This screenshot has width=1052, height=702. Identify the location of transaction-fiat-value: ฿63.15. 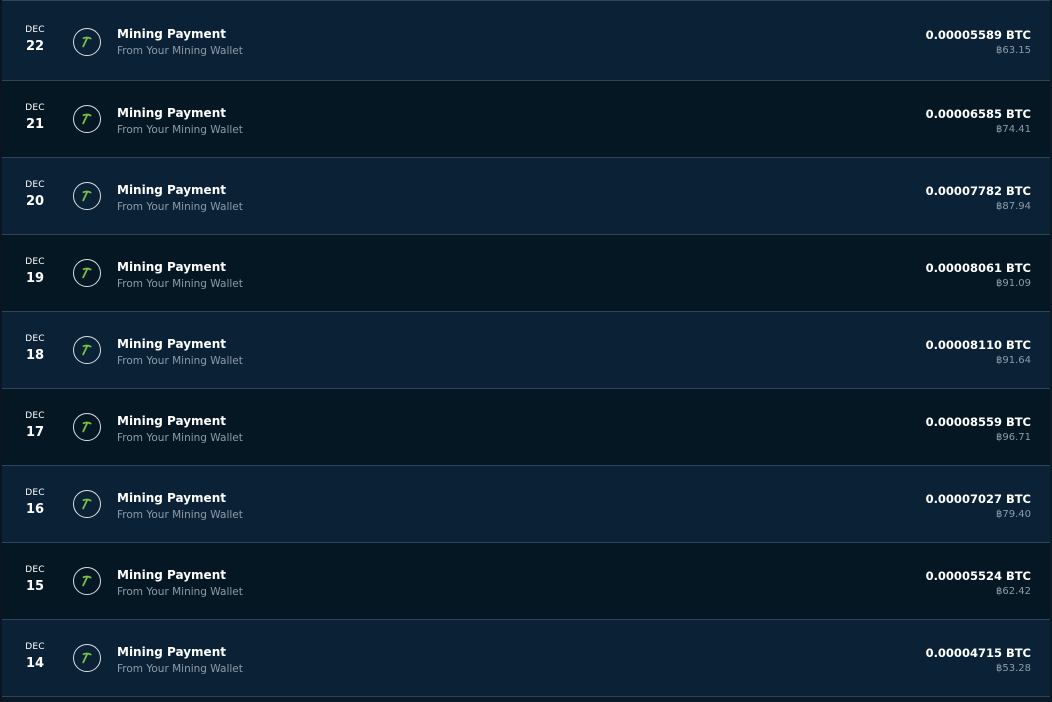
(1013, 50).